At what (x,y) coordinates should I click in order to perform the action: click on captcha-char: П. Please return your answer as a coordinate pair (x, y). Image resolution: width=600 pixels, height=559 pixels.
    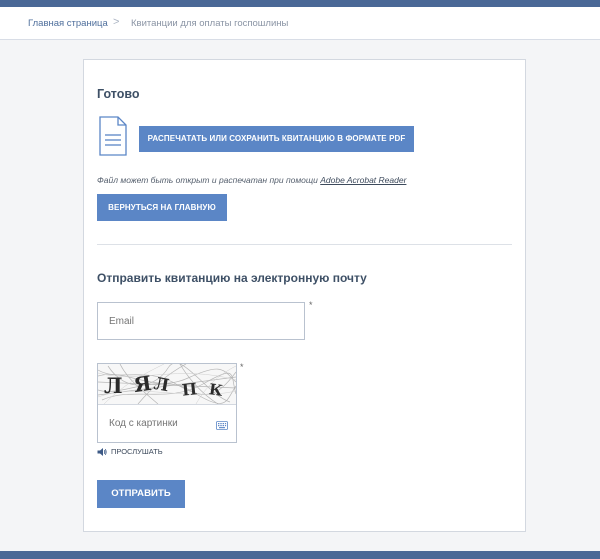
    Looking at the image, I should click on (189, 389).